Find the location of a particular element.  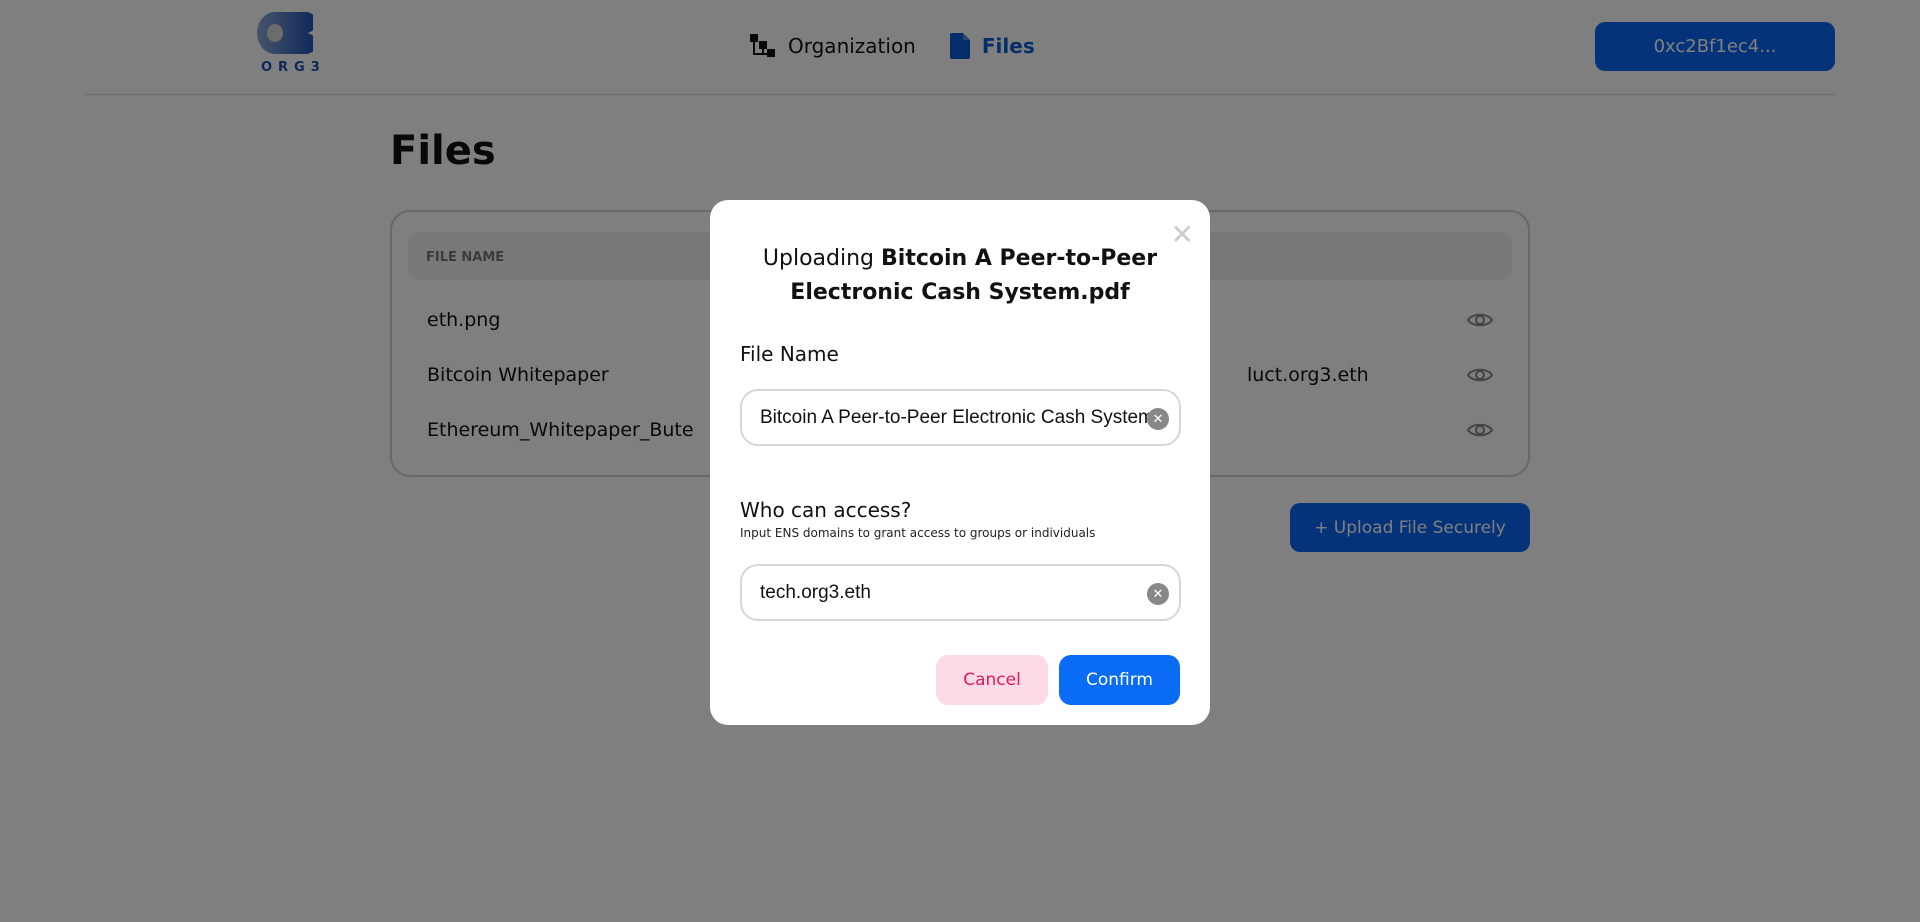

cancel-button: Cancel is located at coordinates (992, 680).